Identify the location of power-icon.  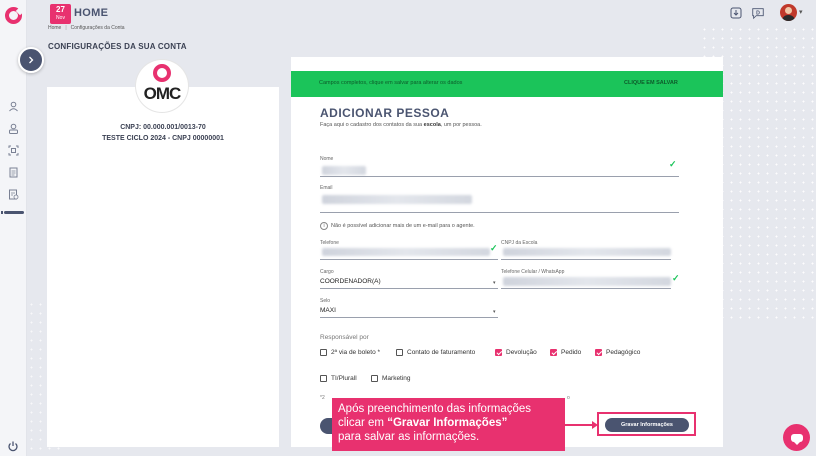
(13, 445).